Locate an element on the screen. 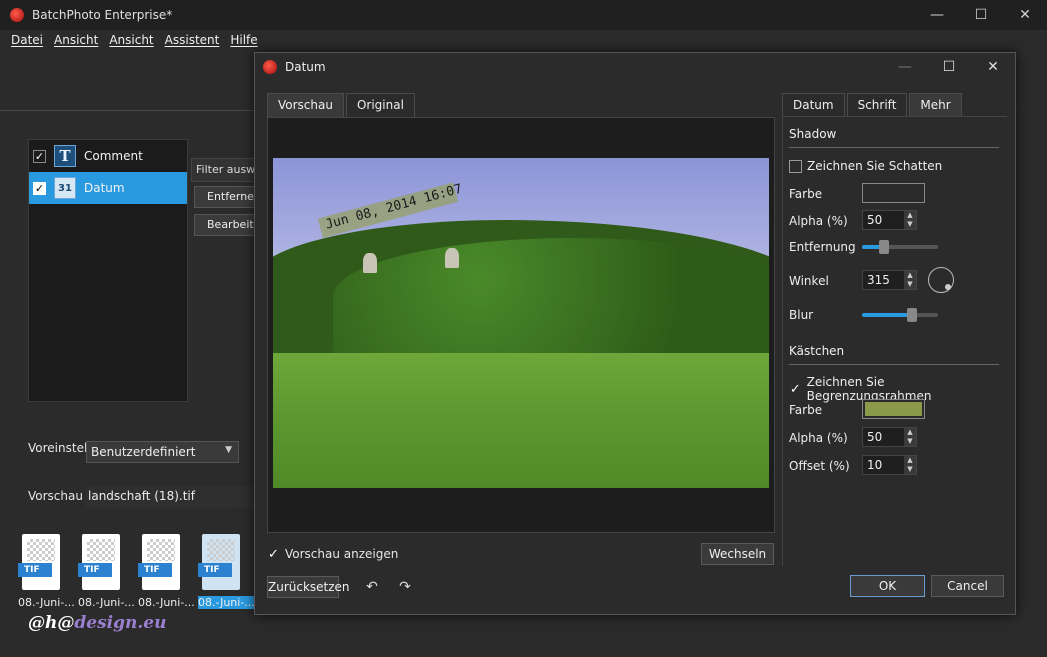 The width and height of the screenshot is (1047, 657). menu-assistent: Assistent is located at coordinates (192, 40).